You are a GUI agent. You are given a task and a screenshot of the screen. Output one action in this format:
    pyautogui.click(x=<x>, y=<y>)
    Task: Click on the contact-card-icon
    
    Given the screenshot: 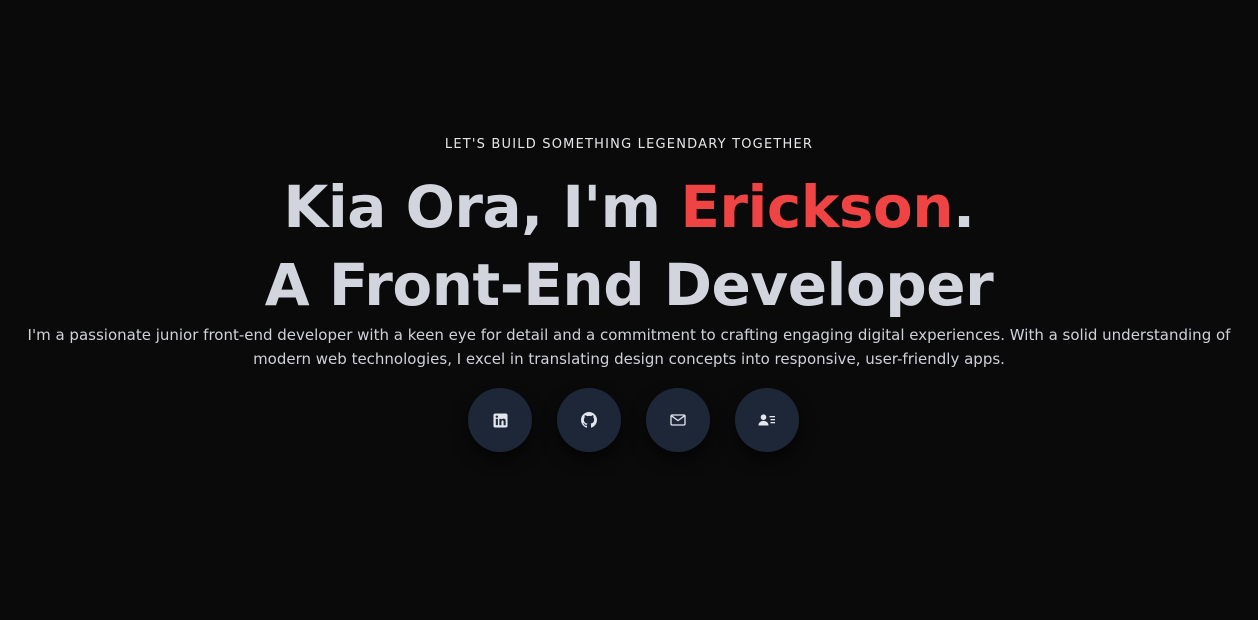 What is the action you would take?
    pyautogui.click(x=767, y=420)
    